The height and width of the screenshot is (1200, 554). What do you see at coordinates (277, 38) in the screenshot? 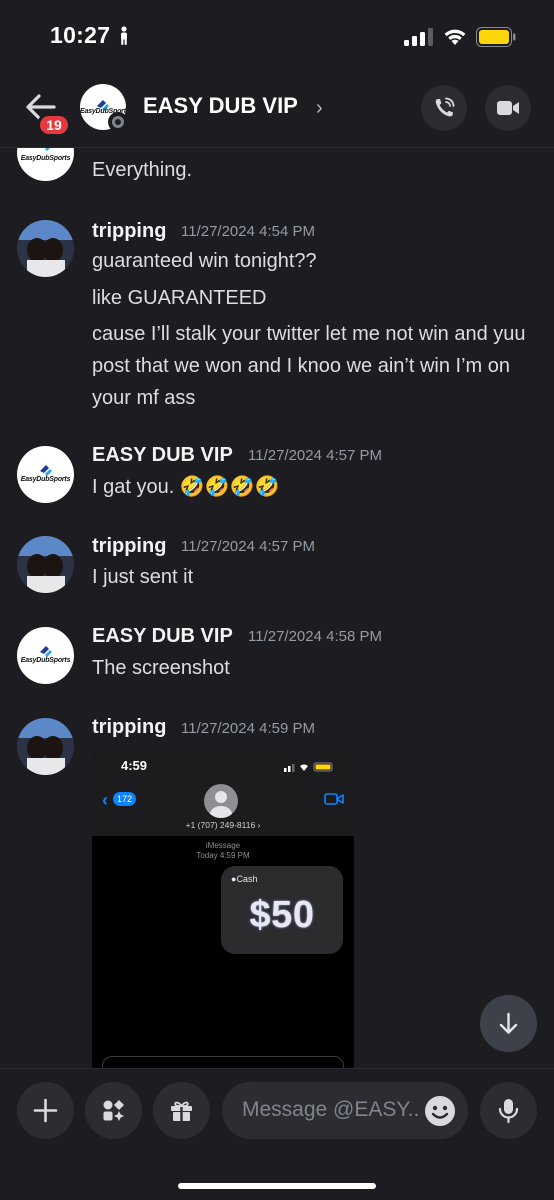
I see `status-bar: 10:27` at bounding box center [277, 38].